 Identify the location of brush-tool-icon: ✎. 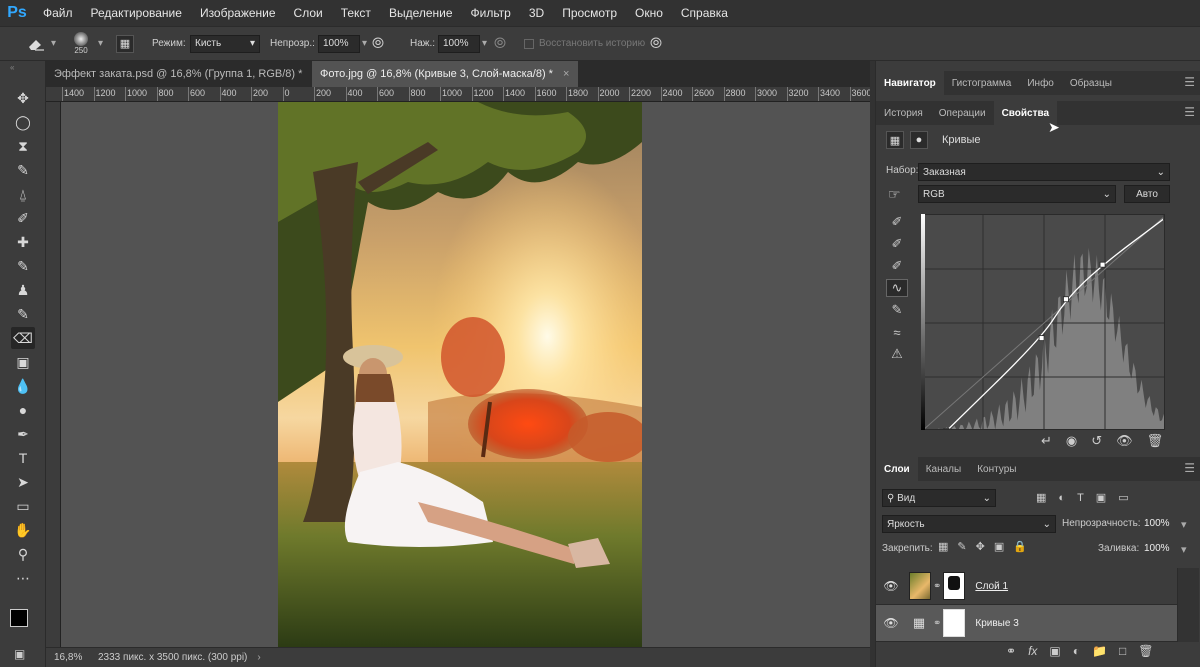
(23, 266).